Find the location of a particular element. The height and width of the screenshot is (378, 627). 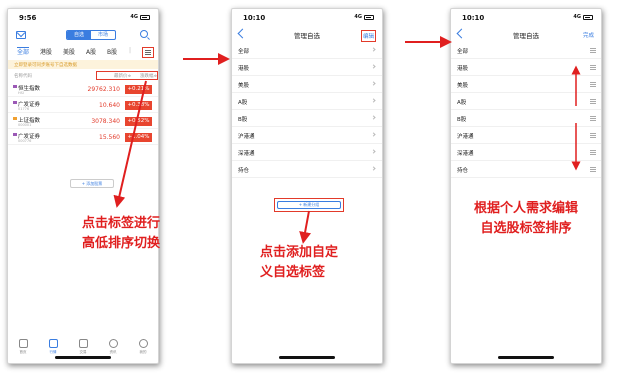

annotation-line: 点击标签进行 is located at coordinates (120, 223).